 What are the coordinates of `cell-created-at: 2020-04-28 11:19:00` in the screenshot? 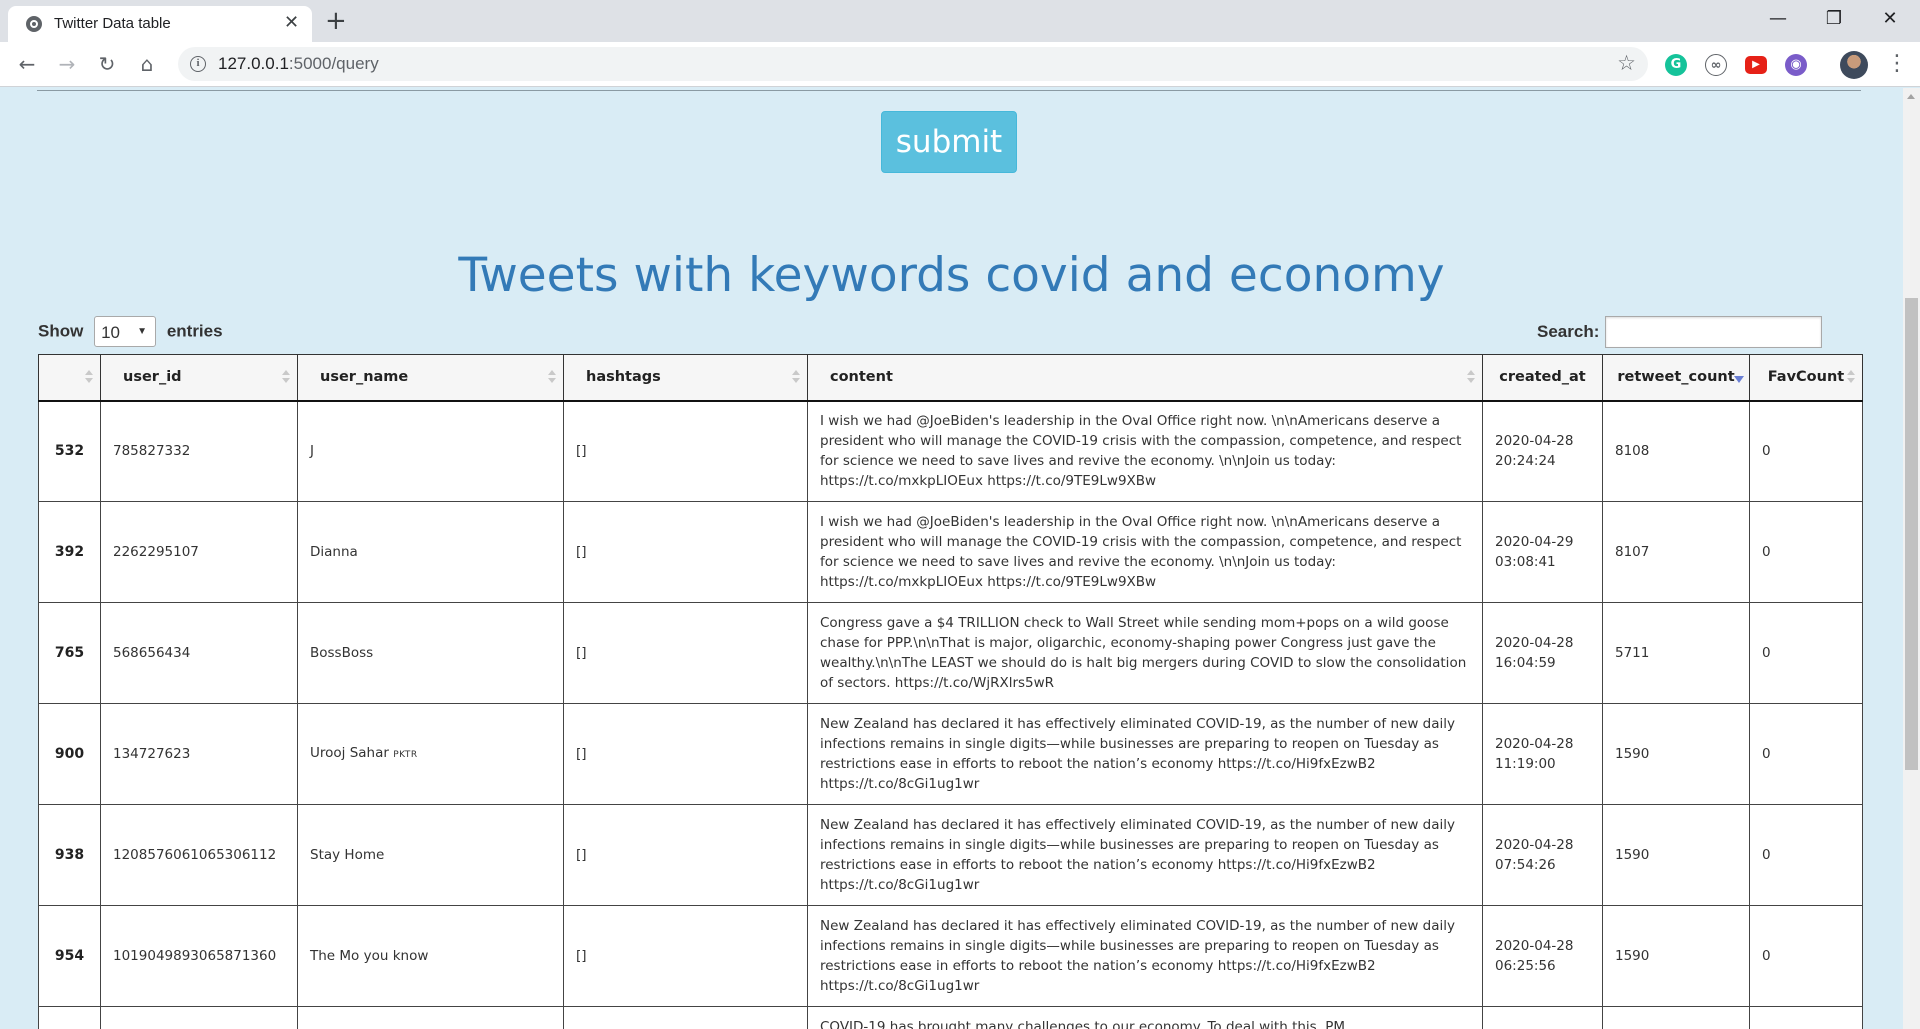 It's located at (1542, 754).